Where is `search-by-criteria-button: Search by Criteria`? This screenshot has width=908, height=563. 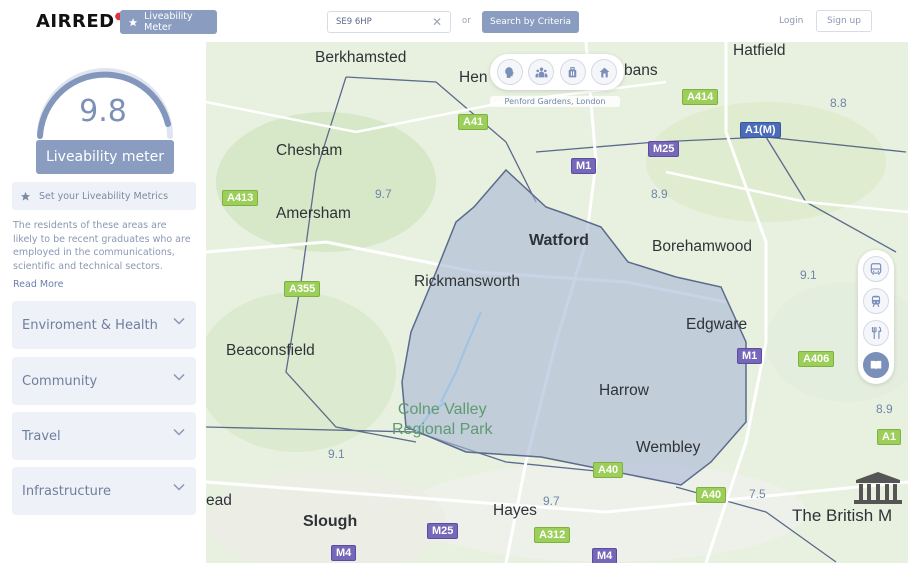 search-by-criteria-button: Search by Criteria is located at coordinates (530, 22).